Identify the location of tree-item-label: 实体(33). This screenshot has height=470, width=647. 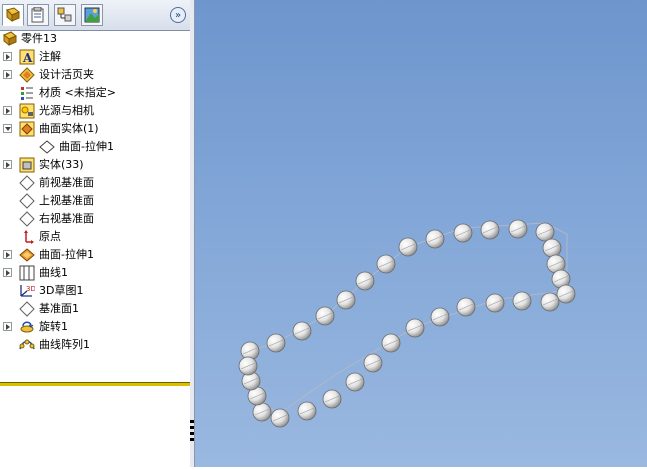
(61, 164).